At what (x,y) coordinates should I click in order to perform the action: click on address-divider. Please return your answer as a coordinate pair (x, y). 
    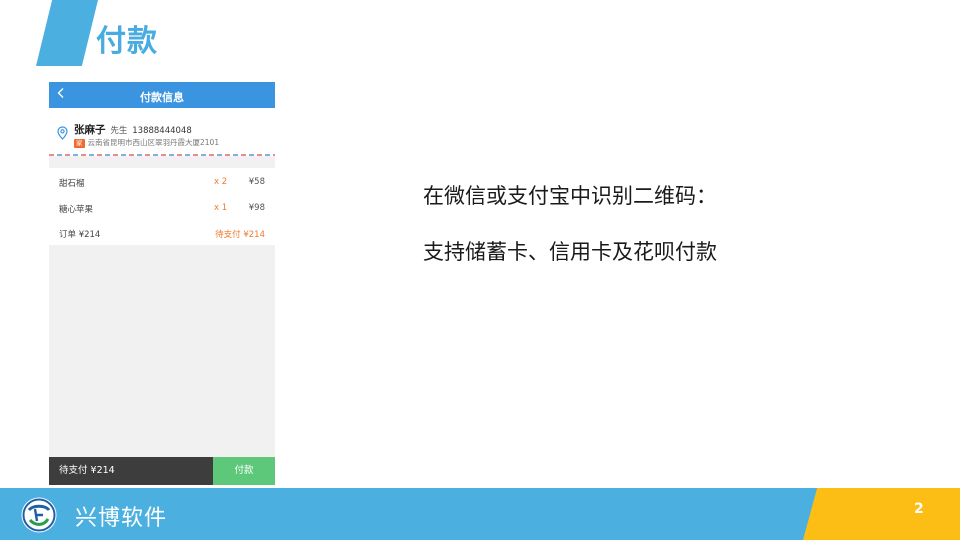
    Looking at the image, I should click on (162, 155).